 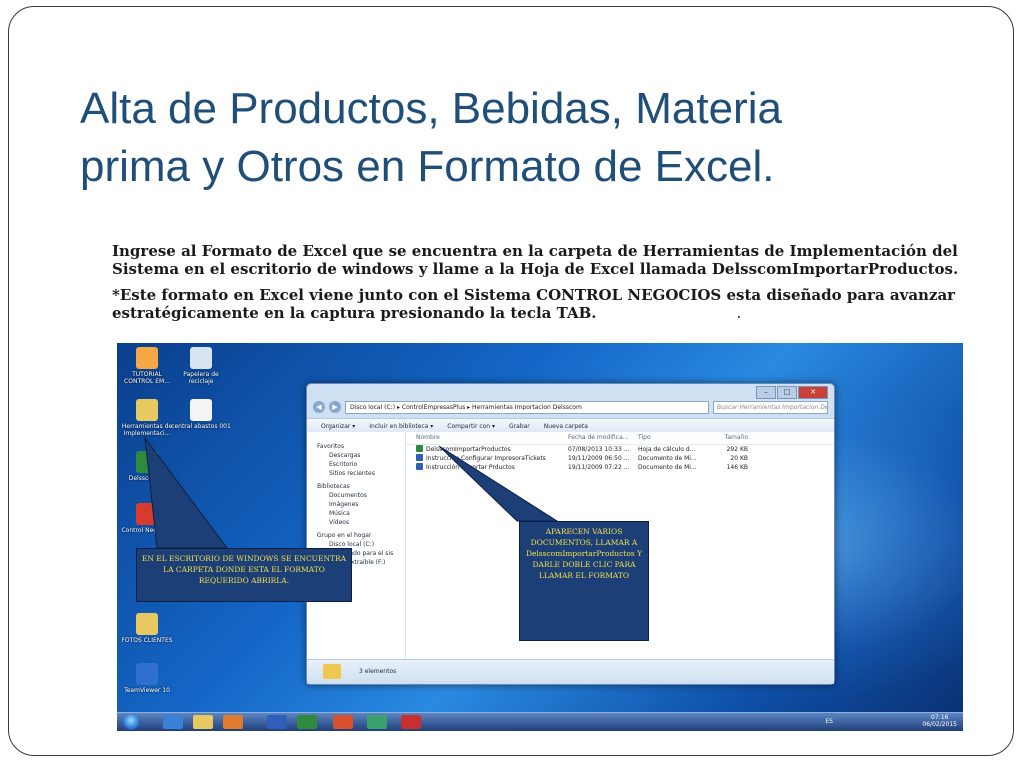 What do you see at coordinates (427, 166) in the screenshot?
I see `title-line-2: prima y Otros en Formato de Excel.` at bounding box center [427, 166].